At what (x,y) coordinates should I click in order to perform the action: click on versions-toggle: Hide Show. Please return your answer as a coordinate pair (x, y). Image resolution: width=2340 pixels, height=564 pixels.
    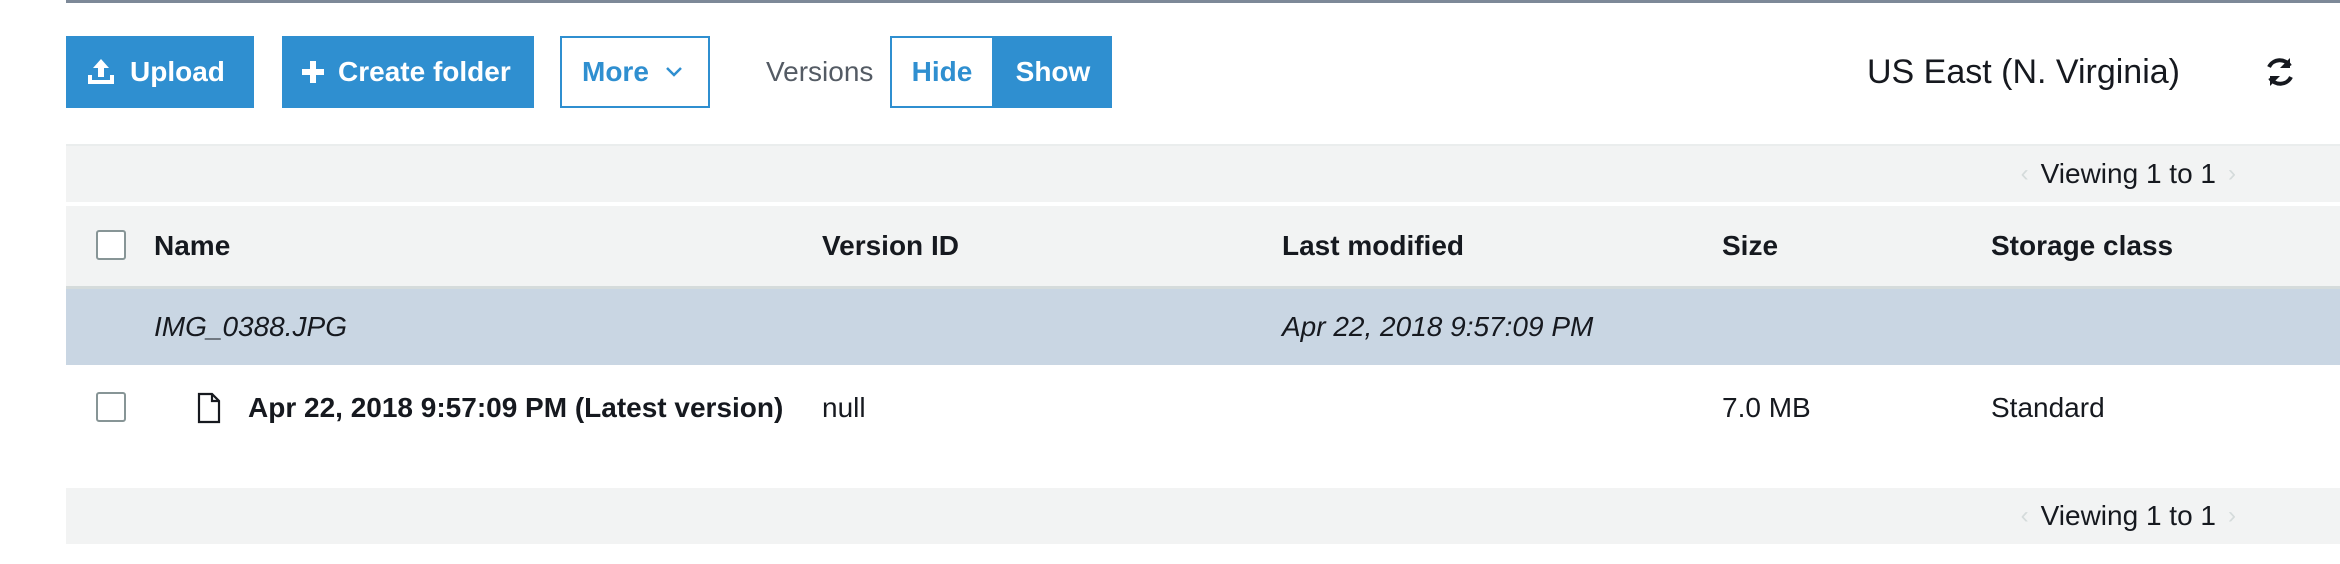
    Looking at the image, I should click on (1001, 72).